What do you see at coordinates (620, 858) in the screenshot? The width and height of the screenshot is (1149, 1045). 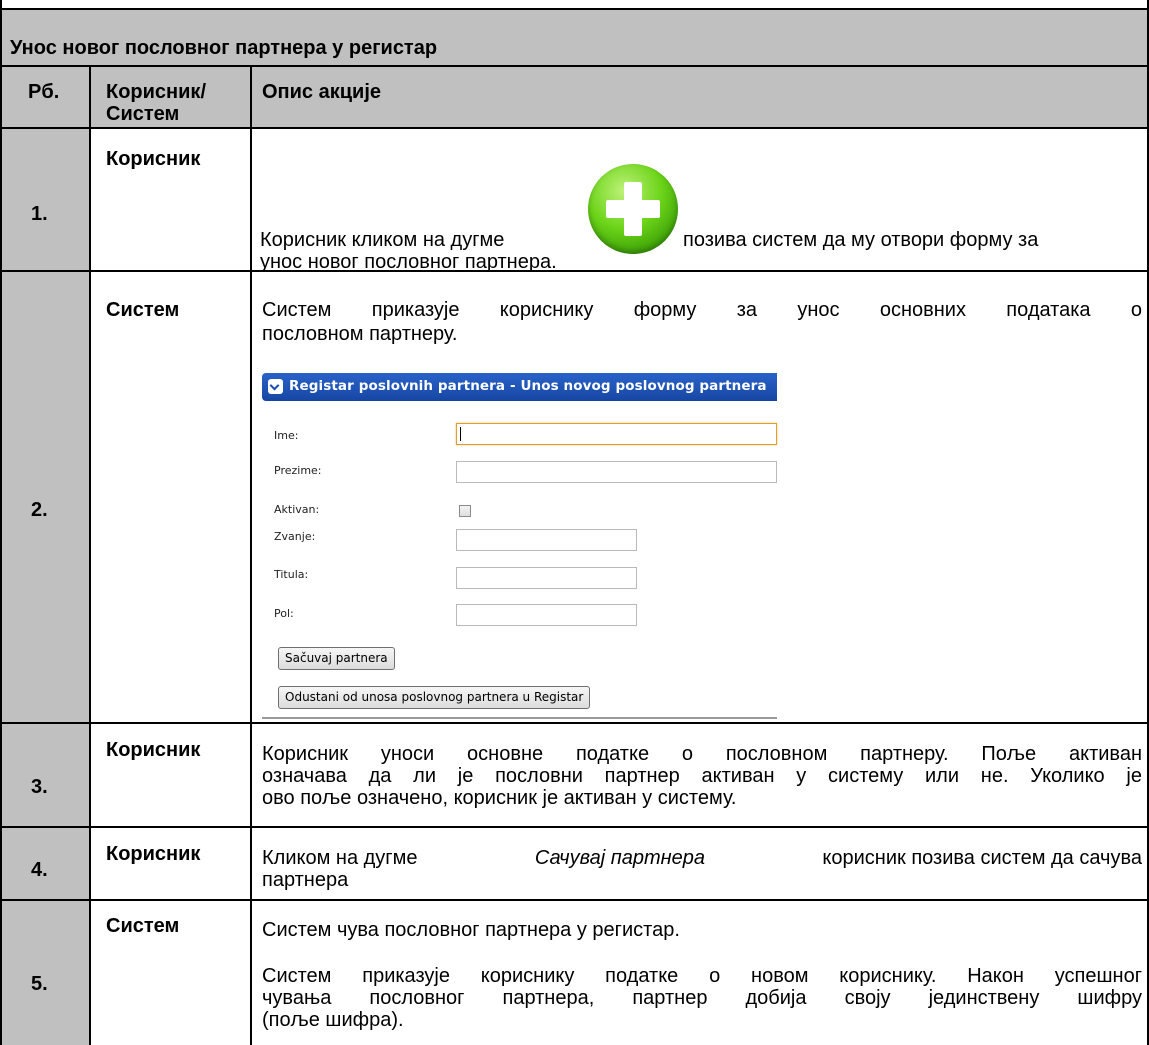 I see `row-4-save-button-reference: Сачувај партнера` at bounding box center [620, 858].